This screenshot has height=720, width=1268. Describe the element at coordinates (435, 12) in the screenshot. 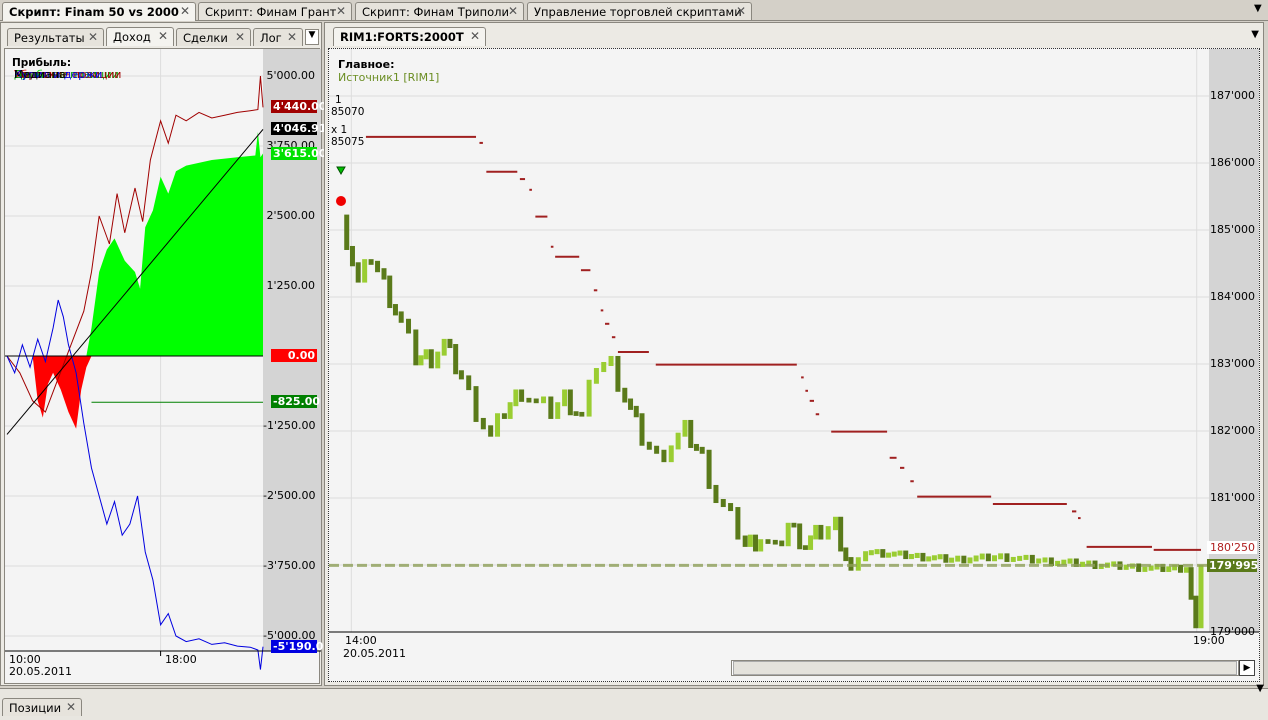

I see `tab-label: Скрипт: Финам Триполи` at that location.